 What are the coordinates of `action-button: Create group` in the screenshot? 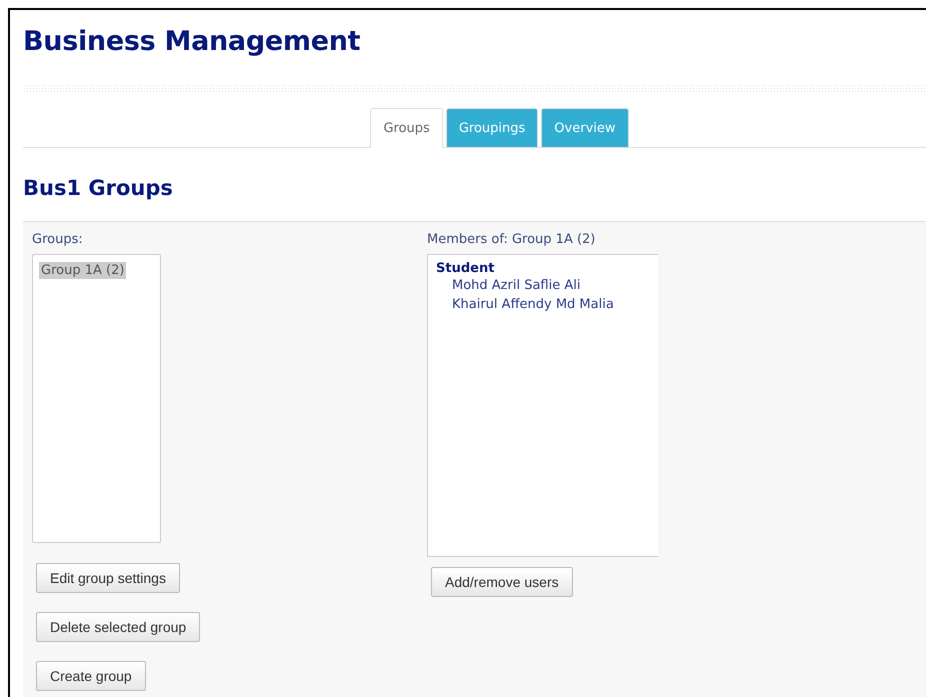 It's located at (91, 676).